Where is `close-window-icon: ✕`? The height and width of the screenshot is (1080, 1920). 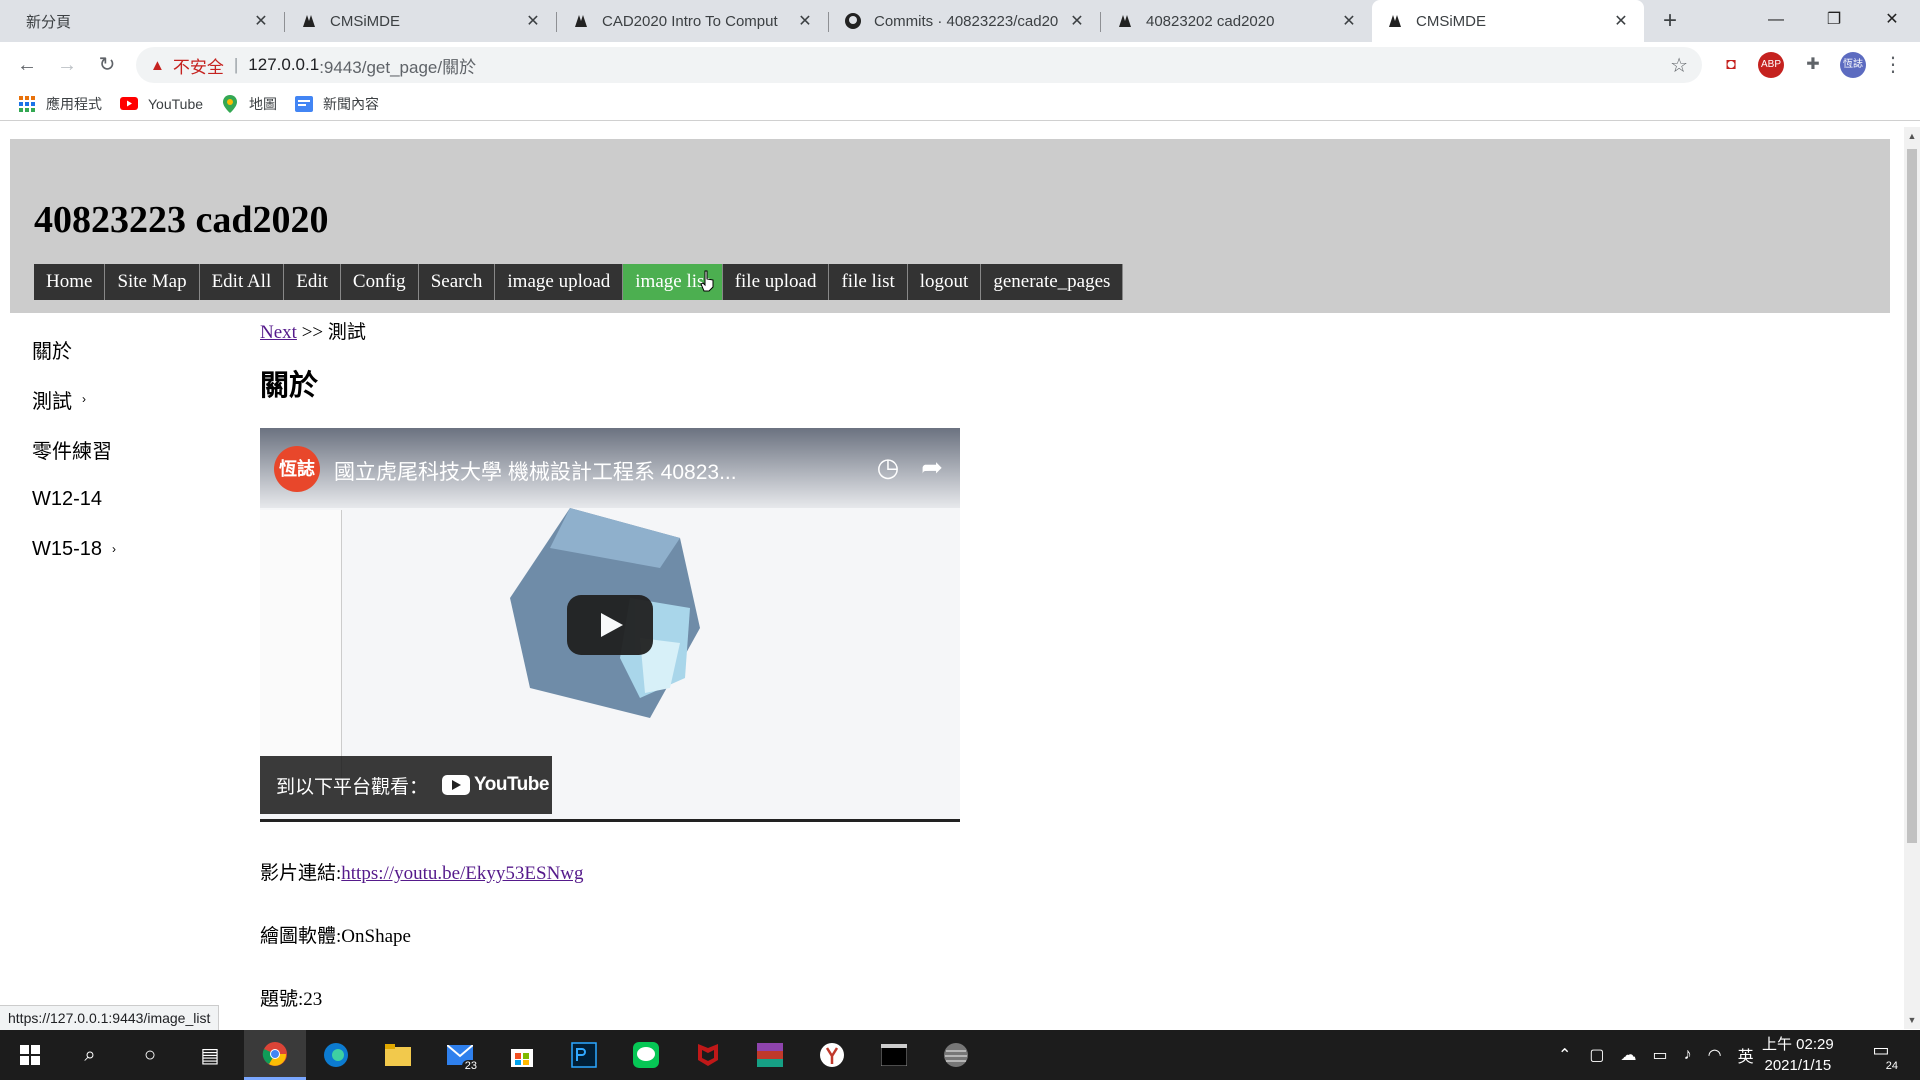
close-window-icon: ✕ is located at coordinates (1892, 21).